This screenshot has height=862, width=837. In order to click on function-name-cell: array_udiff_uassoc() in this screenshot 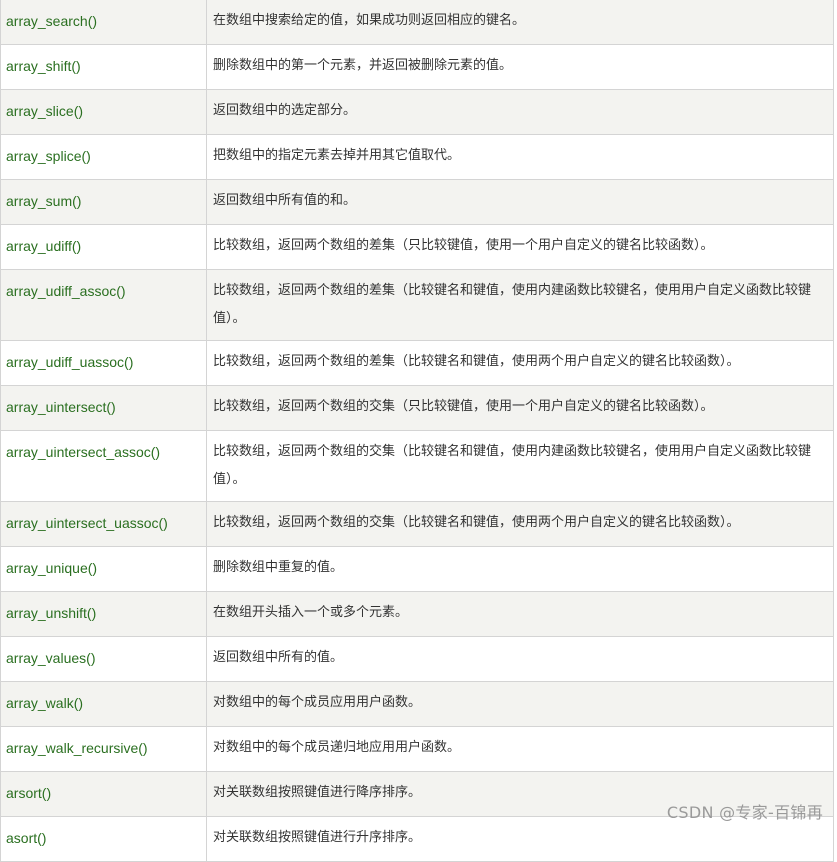, I will do `click(103, 363)`.